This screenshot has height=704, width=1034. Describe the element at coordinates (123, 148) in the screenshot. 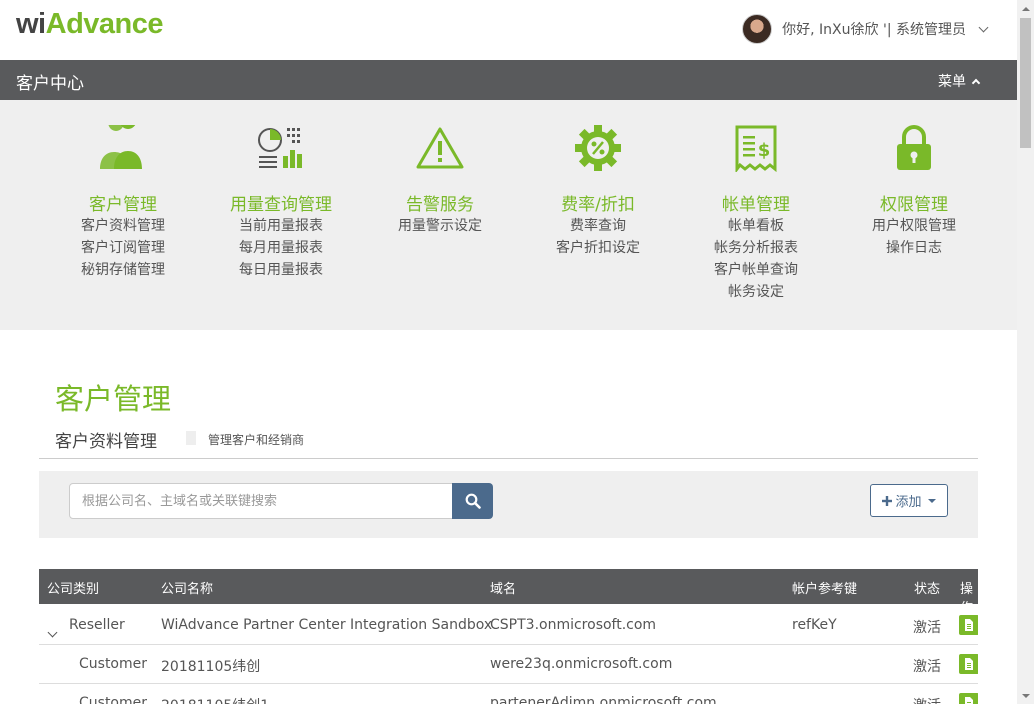

I see `users-icon` at that location.